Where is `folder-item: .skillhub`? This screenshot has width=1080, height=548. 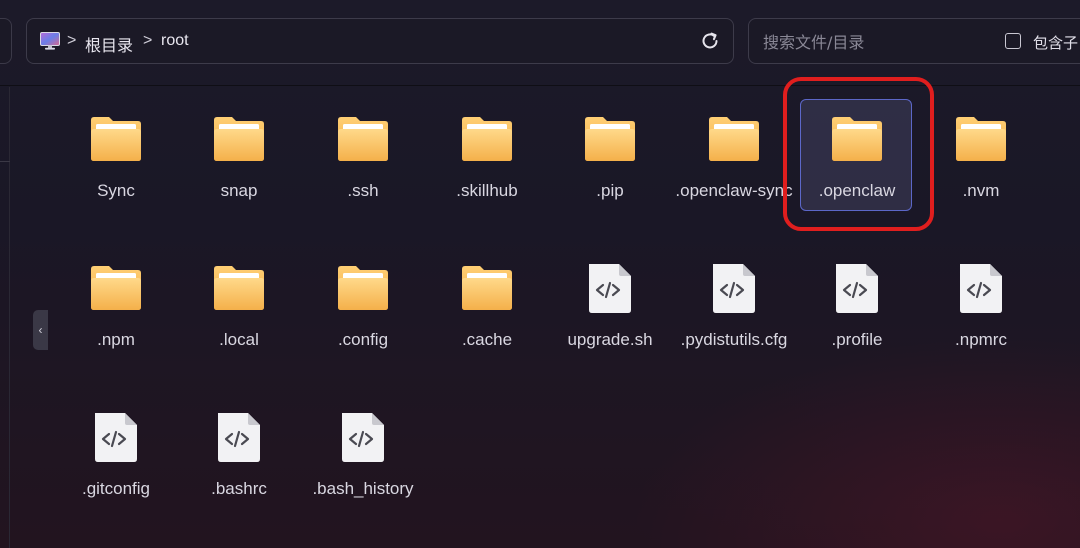 folder-item: .skillhub is located at coordinates (486, 155).